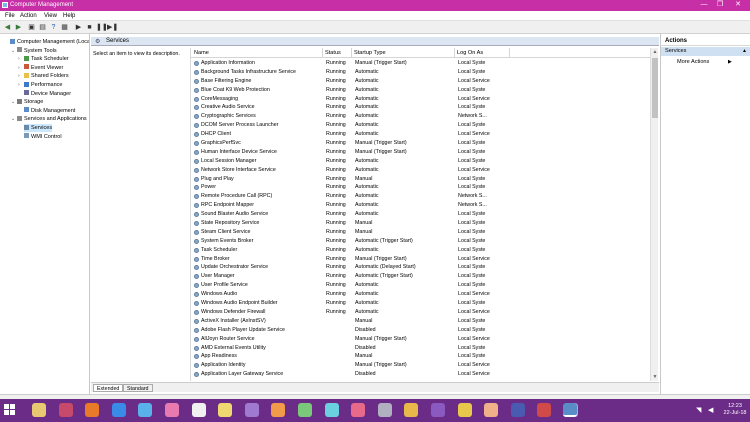 The image size is (750, 422). I want to click on scroll-up-icon: ▲, so click(655, 52).